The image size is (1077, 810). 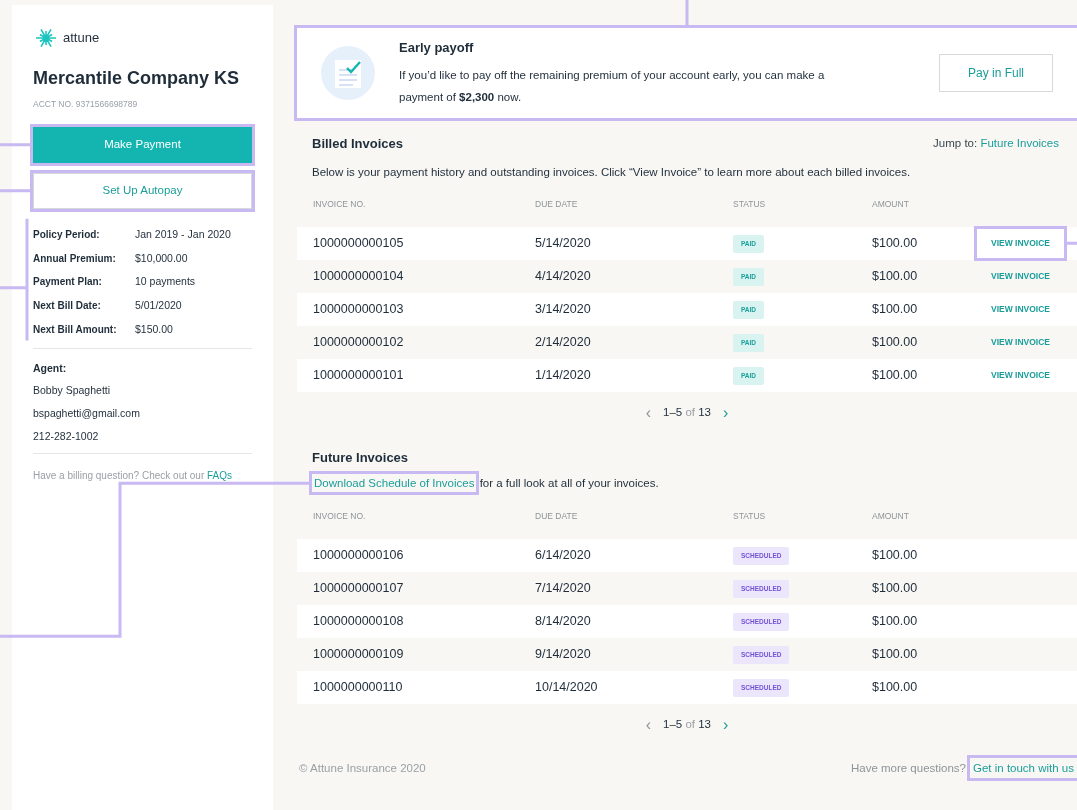 What do you see at coordinates (437, 48) in the screenshot?
I see `payoff-title: Early payoff` at bounding box center [437, 48].